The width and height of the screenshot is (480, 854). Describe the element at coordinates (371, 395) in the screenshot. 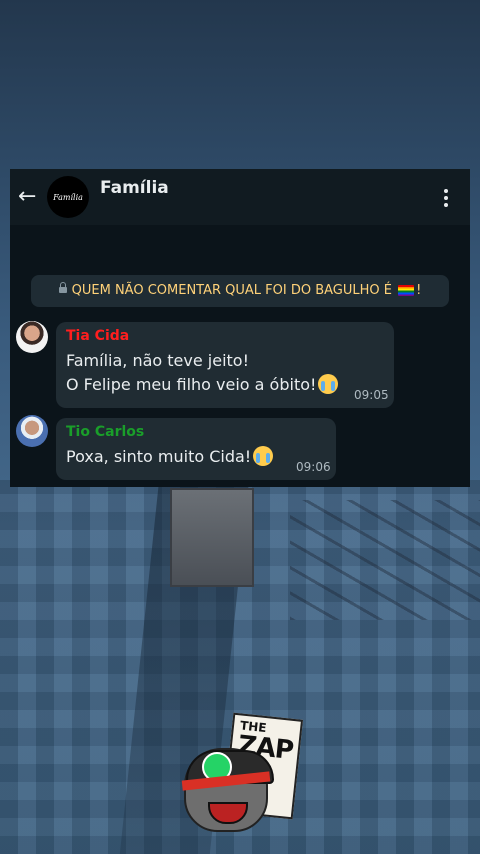

I see `message-time: 09:05` at that location.